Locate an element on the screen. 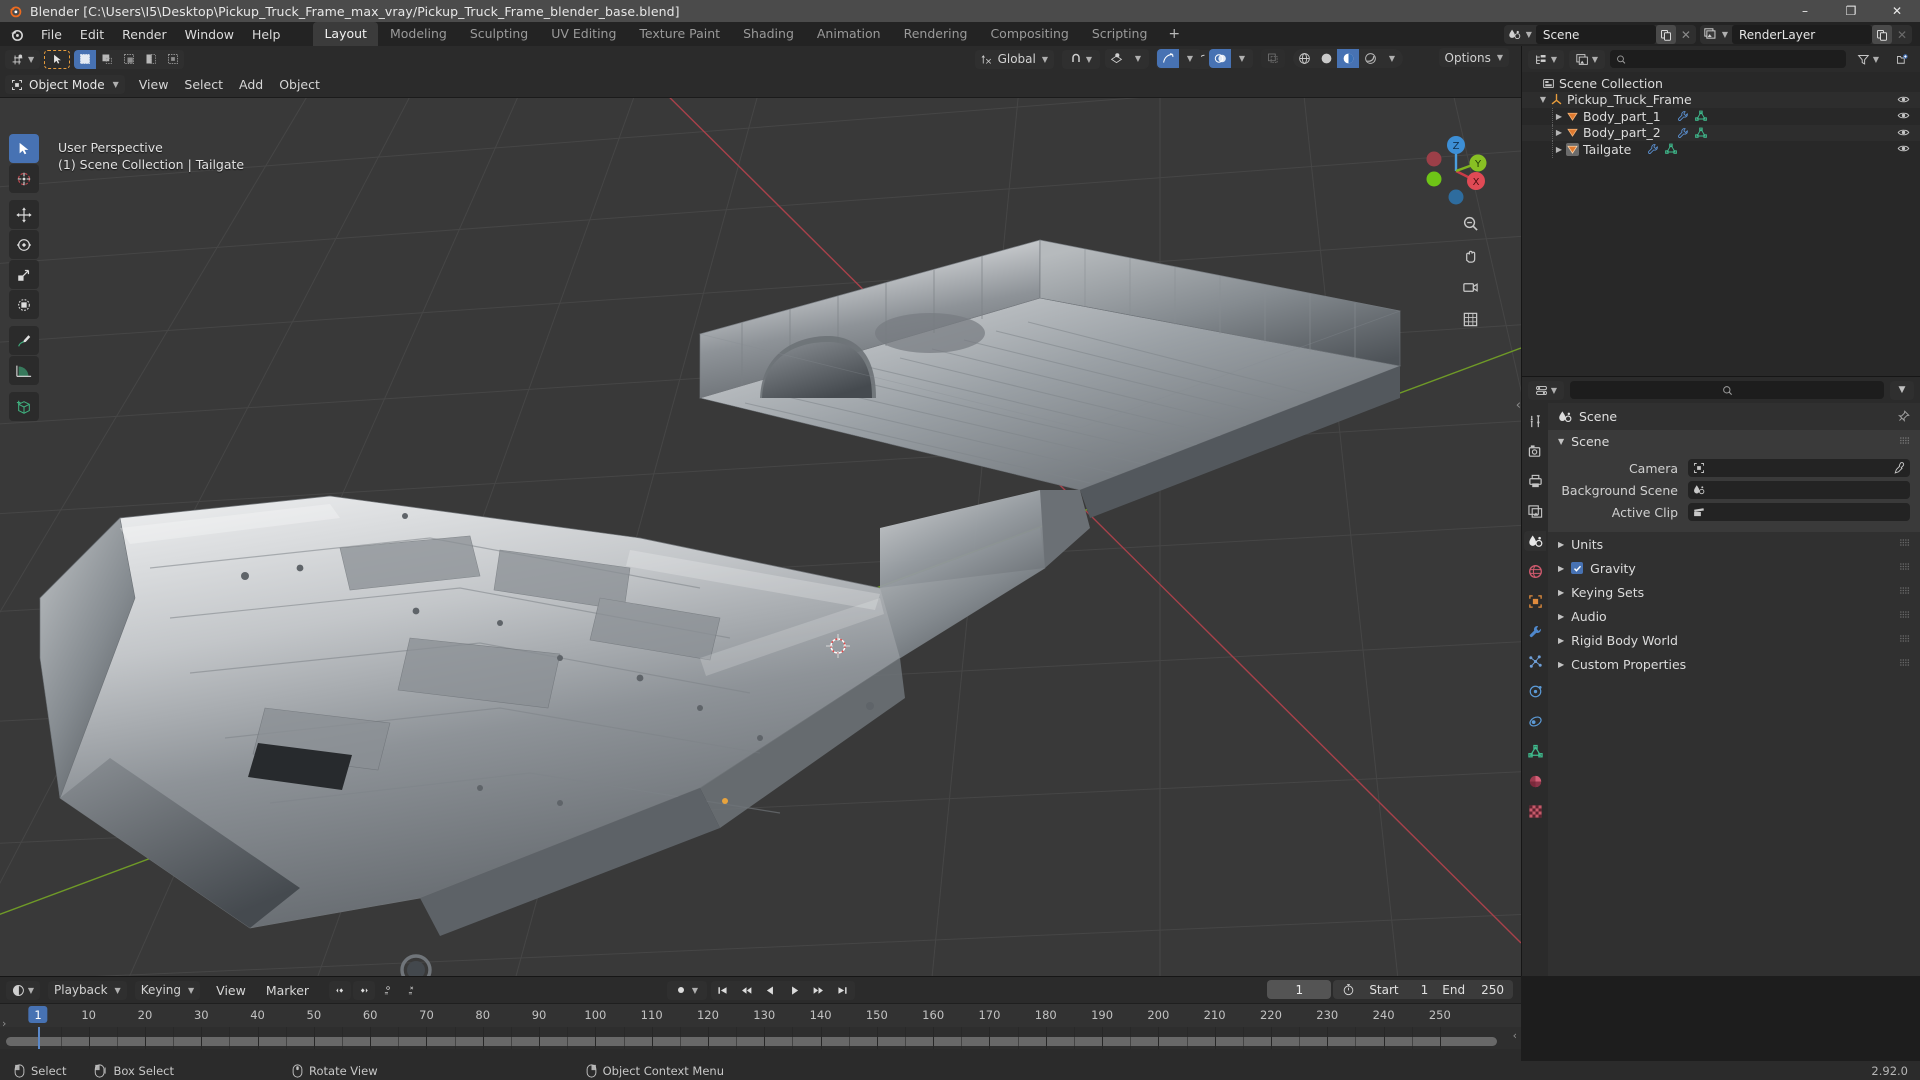 This screenshot has height=1080, width=1920. select-tool-indicator is located at coordinates (57, 59).